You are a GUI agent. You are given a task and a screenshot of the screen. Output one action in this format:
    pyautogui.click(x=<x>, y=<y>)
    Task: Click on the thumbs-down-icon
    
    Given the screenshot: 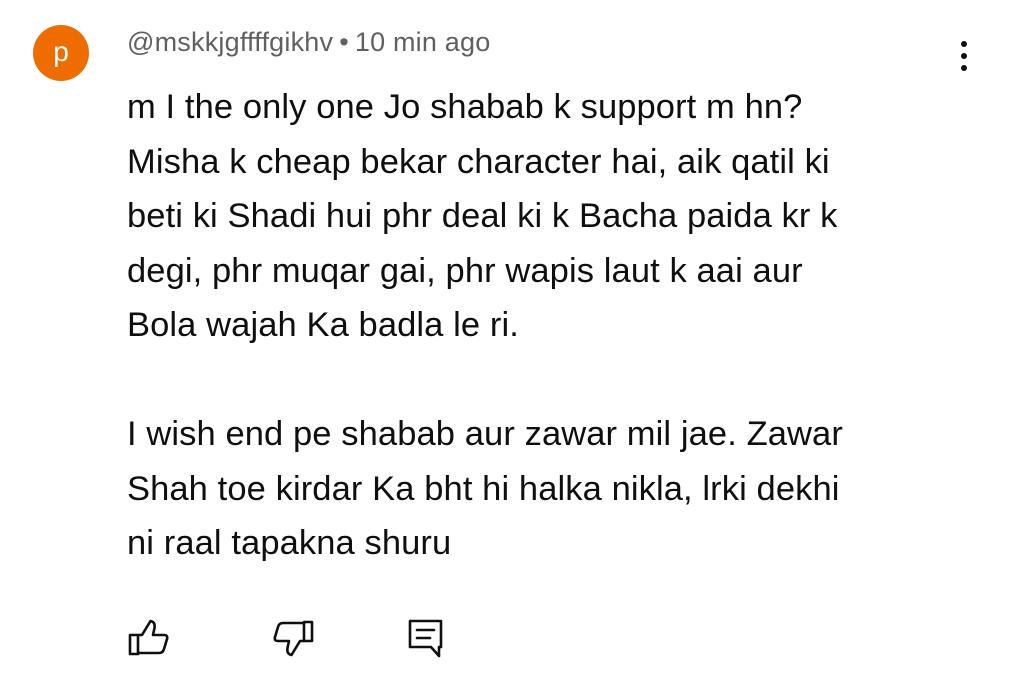 What is the action you would take?
    pyautogui.click(x=293, y=638)
    